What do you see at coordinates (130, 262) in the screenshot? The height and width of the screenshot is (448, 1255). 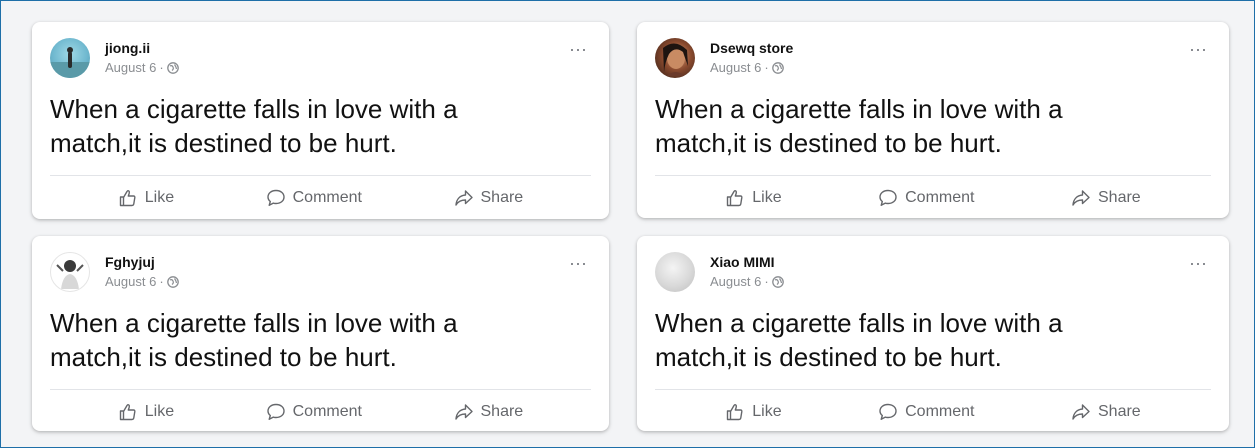 I see `author-name: Fghyjuj` at bounding box center [130, 262].